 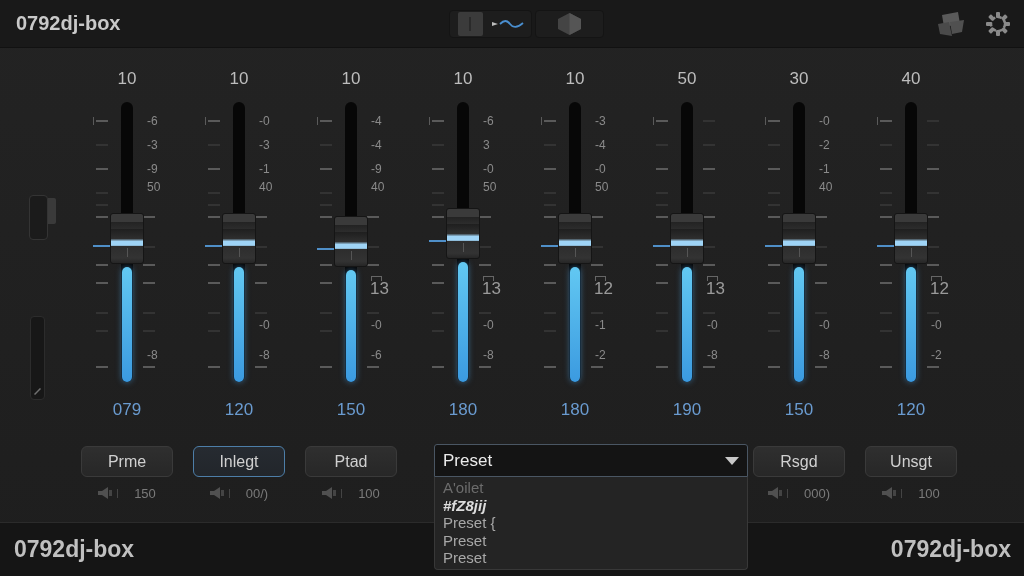 I want to click on volume-value: 000), so click(x=817, y=493).